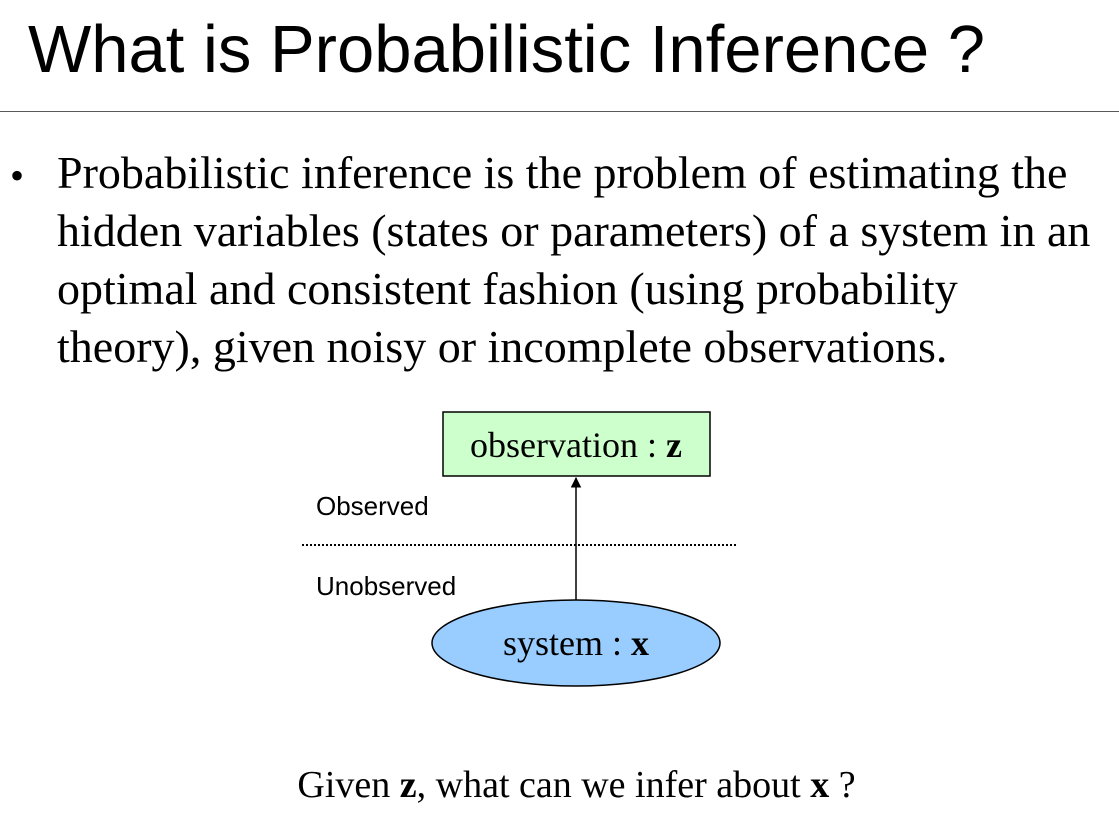  What do you see at coordinates (640, 643) in the screenshot?
I see `system-variable: x` at bounding box center [640, 643].